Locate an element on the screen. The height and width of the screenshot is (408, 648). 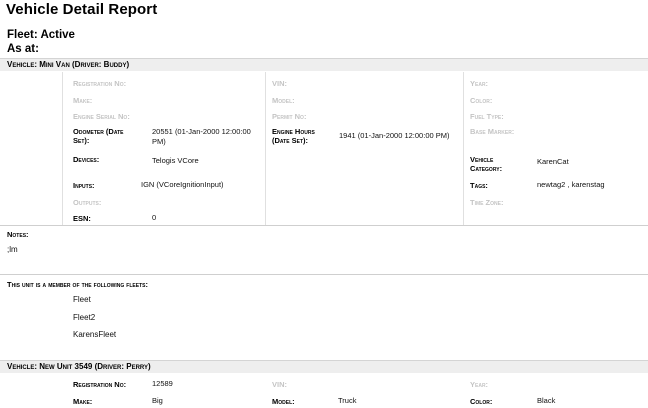
base-marker-label: Base Marker: is located at coordinates (492, 131).